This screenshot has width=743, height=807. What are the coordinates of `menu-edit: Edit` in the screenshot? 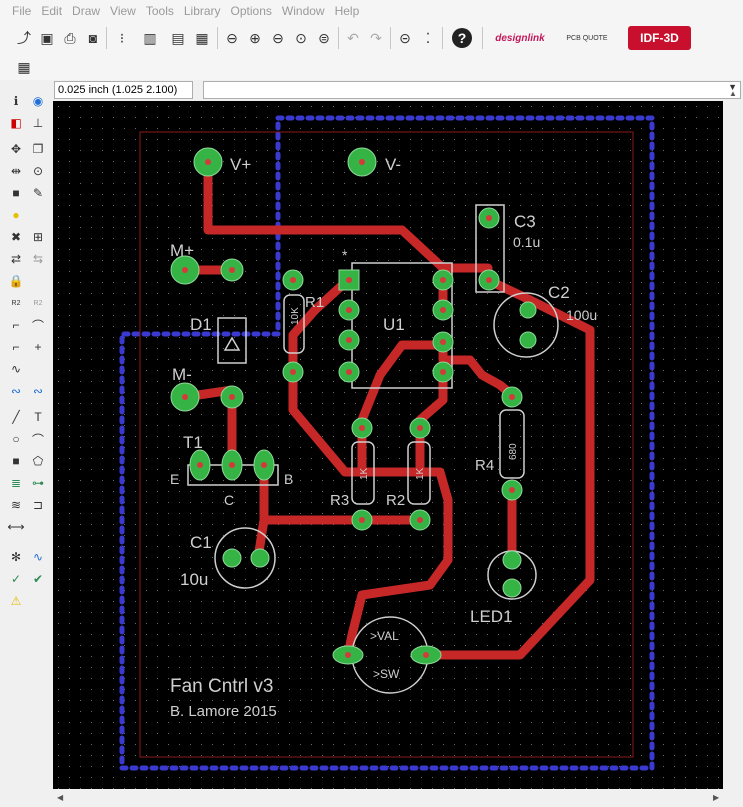 It's located at (51, 9).